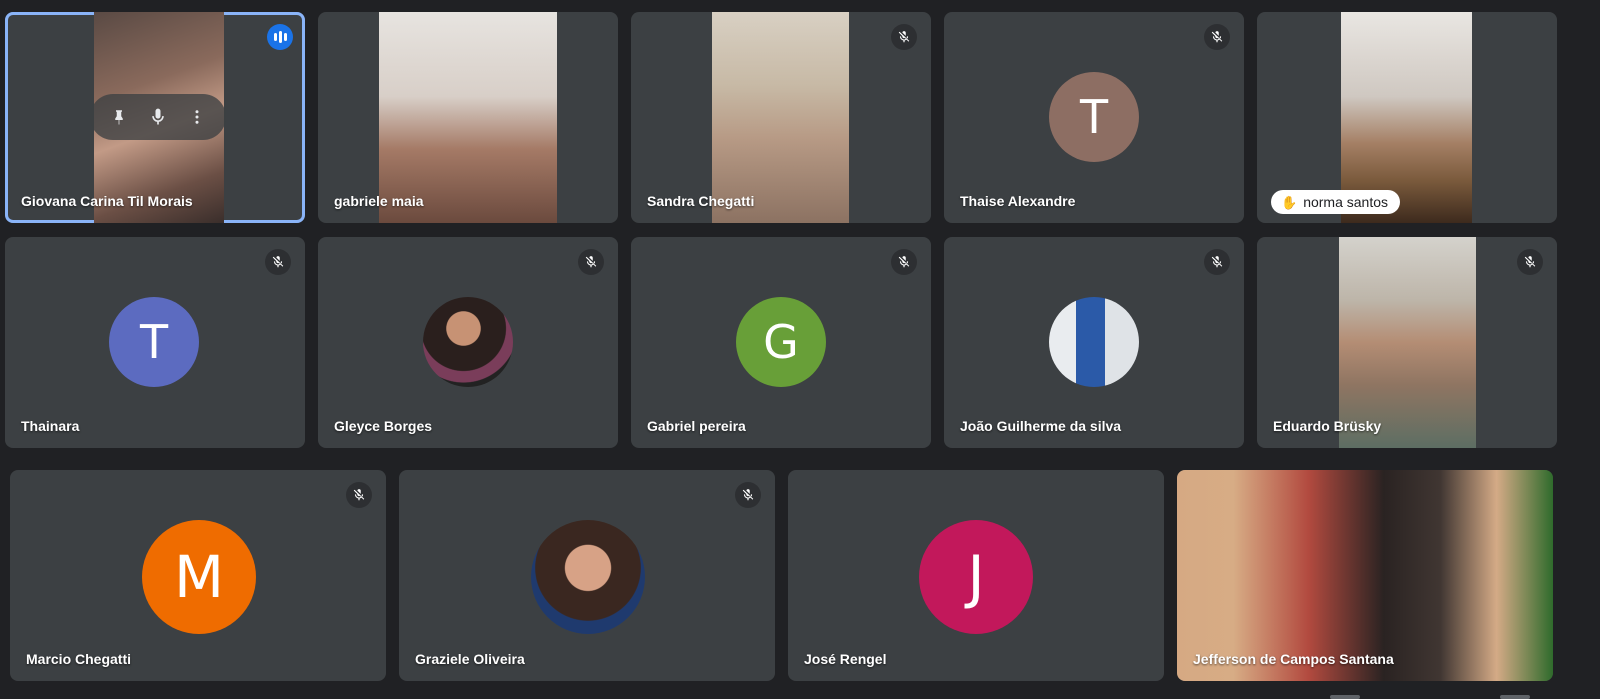 This screenshot has width=1600, height=699. What do you see at coordinates (470, 659) in the screenshot?
I see `participant-name: Graziele Oliveira` at bounding box center [470, 659].